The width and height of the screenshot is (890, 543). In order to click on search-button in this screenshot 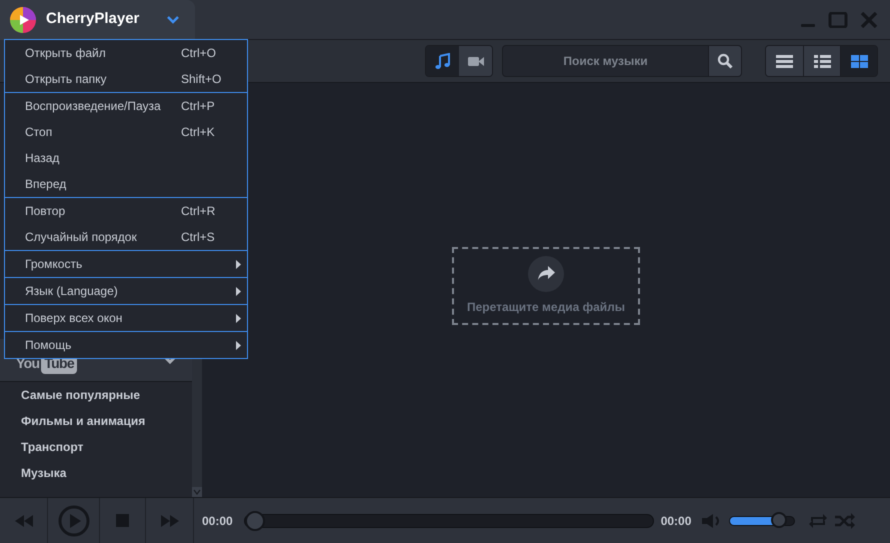, I will do `click(725, 61)`.